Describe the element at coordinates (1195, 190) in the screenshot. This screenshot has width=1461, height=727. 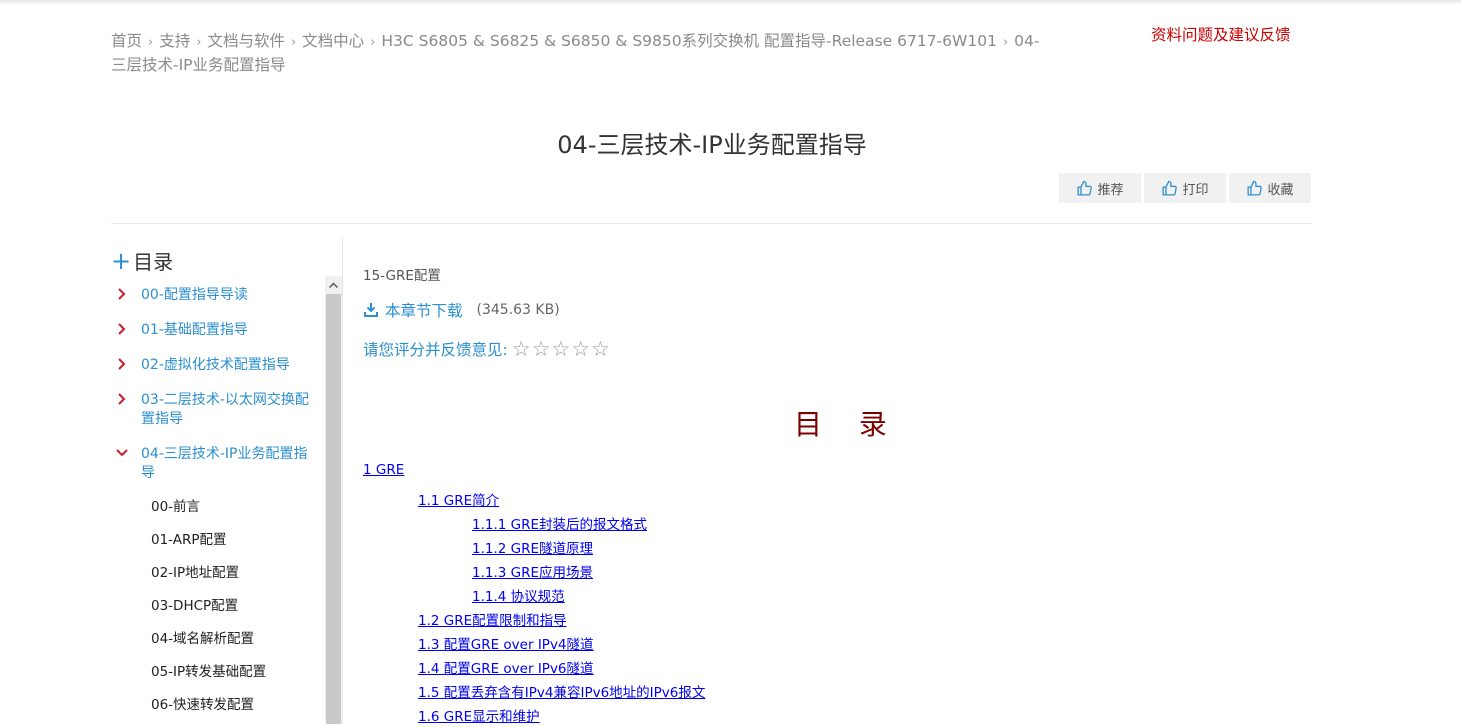
I see `print-label: 打印` at that location.